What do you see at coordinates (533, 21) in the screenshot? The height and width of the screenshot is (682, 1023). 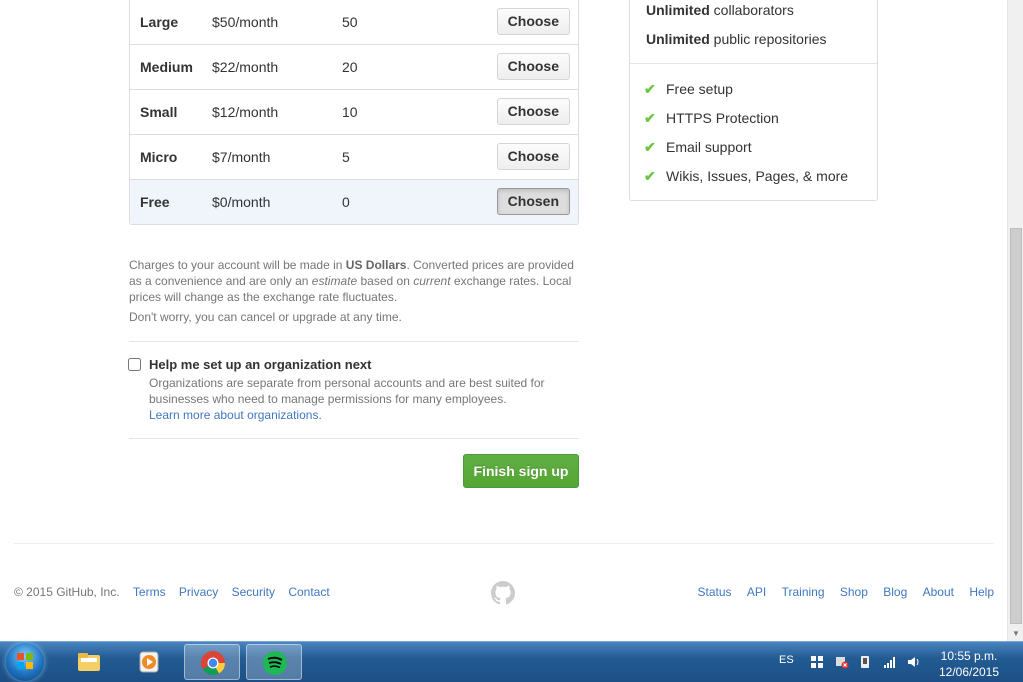 I see `choose-large-button: Choose` at bounding box center [533, 21].